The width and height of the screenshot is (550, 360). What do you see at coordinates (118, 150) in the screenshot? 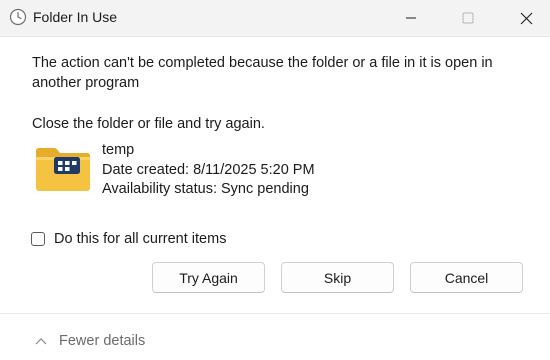
I see `file-name: temp` at bounding box center [118, 150].